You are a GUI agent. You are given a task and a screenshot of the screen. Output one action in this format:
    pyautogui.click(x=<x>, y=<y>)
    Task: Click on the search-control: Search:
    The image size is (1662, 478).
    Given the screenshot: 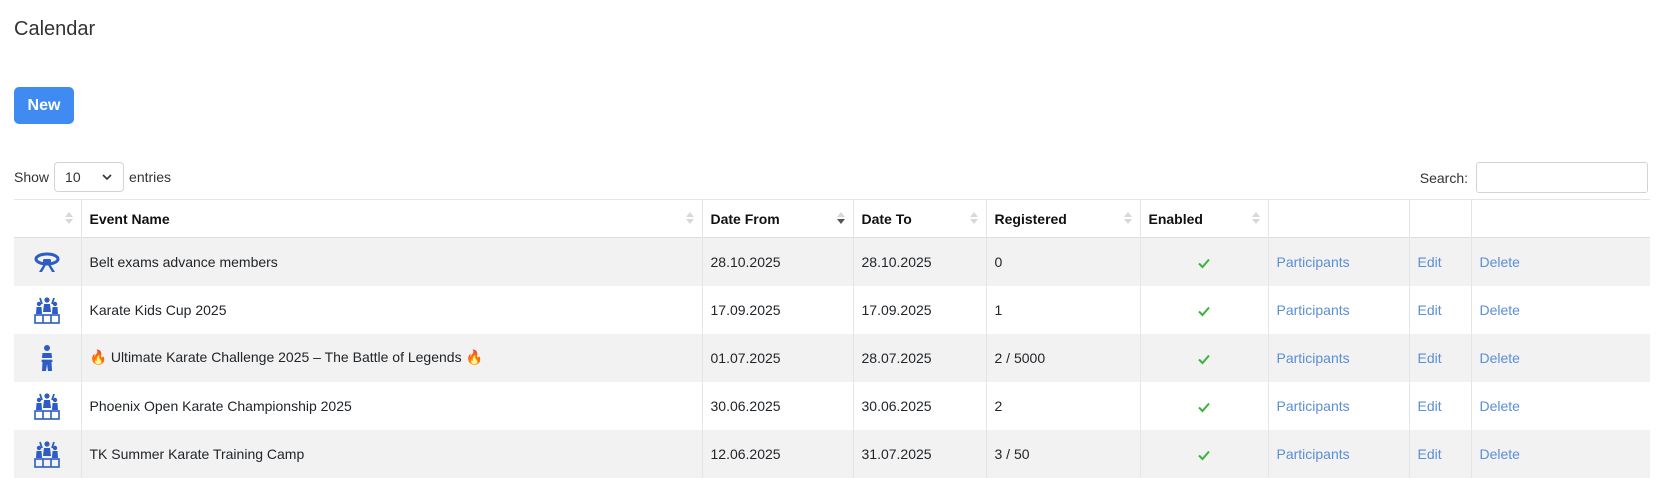 What is the action you would take?
    pyautogui.click(x=1534, y=177)
    